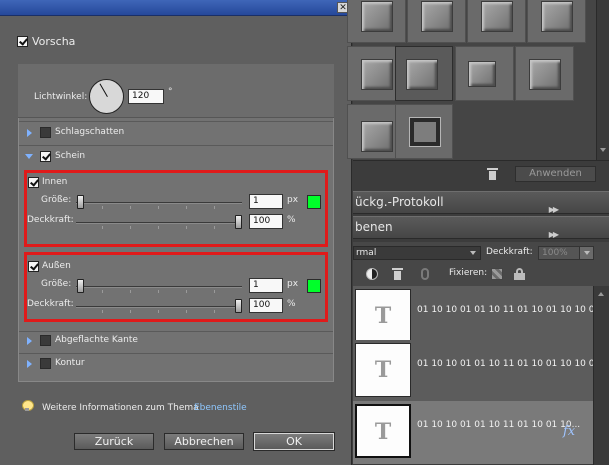 The image size is (609, 465). I want to click on inner-opacity-slider-thumb, so click(238, 222).